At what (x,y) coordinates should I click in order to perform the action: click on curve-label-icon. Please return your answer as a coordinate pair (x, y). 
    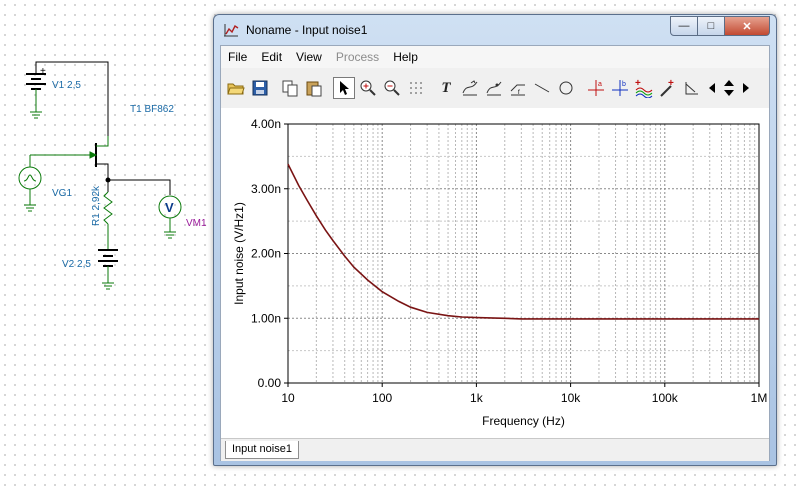
    Looking at the image, I should click on (470, 88).